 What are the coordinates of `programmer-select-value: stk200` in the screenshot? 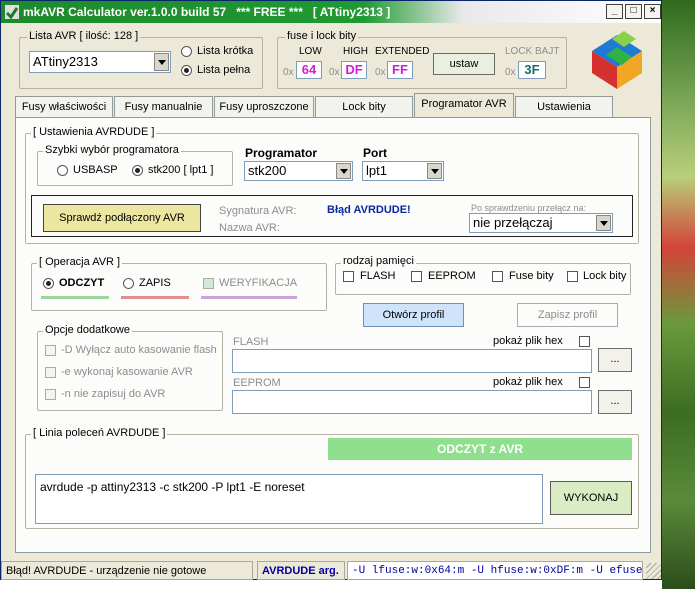 It's located at (267, 170).